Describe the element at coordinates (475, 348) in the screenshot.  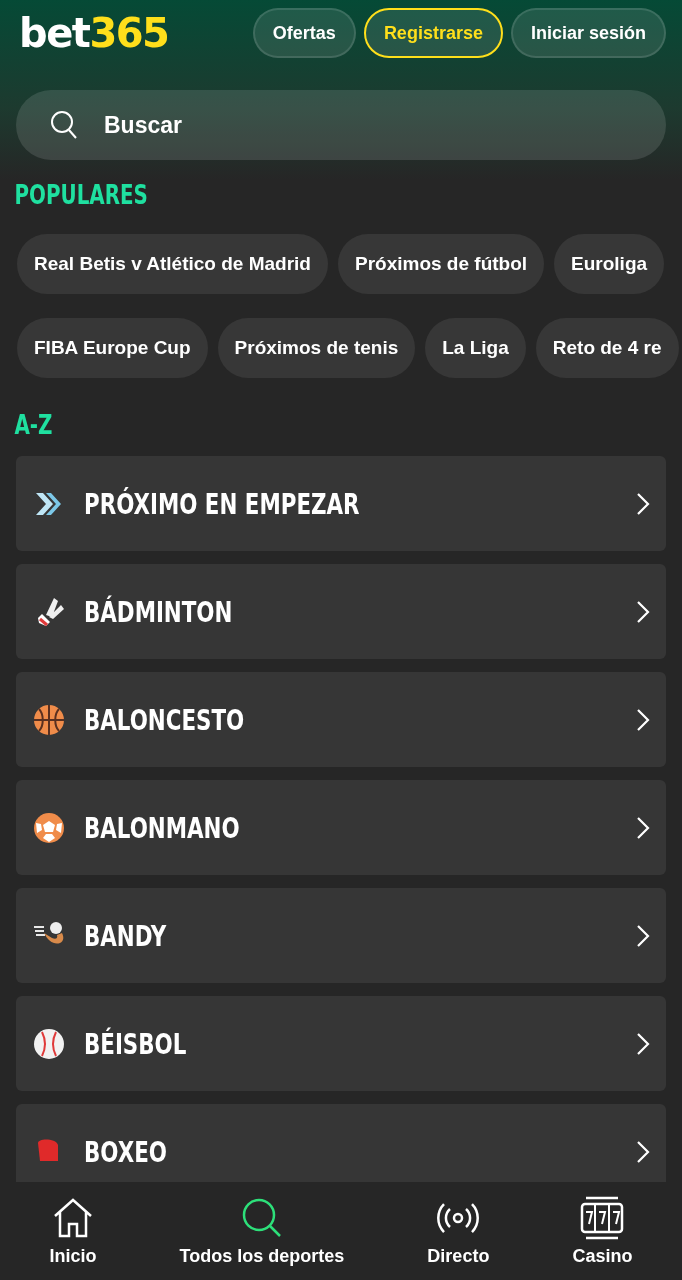
I see `popular-chip: La Liga` at that location.